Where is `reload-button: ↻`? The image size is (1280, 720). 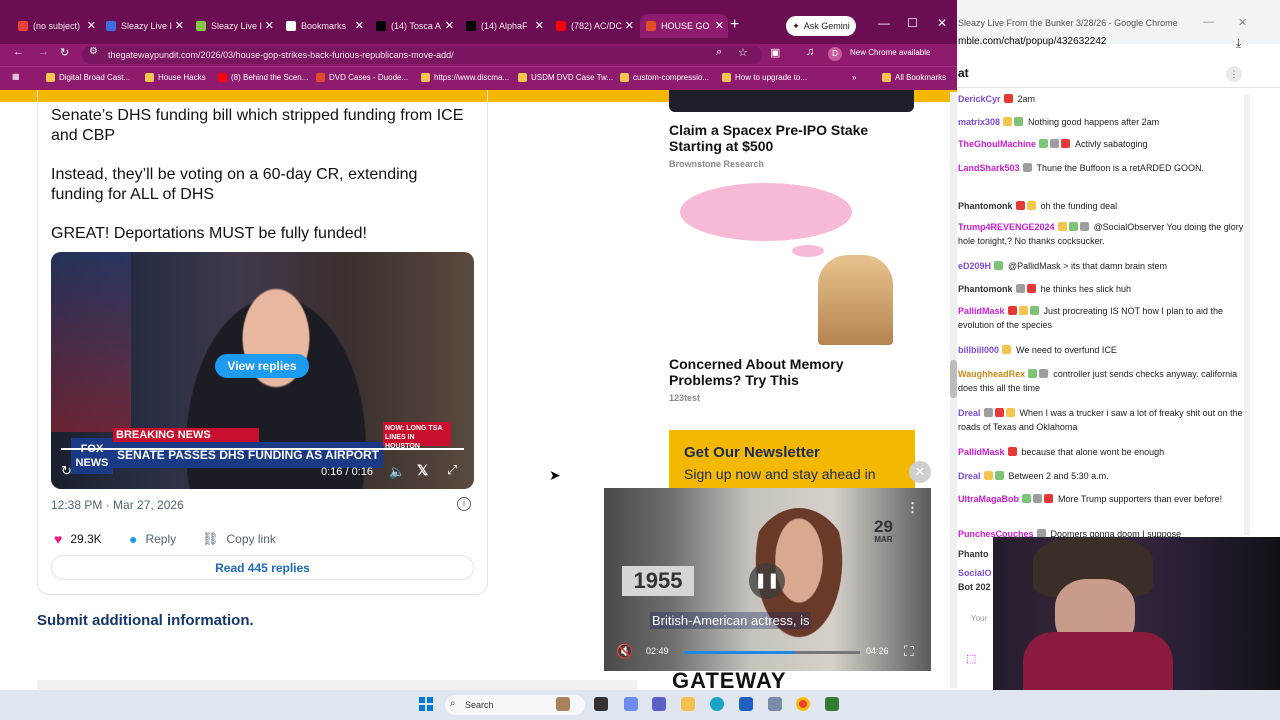 reload-button: ↻ is located at coordinates (64, 52).